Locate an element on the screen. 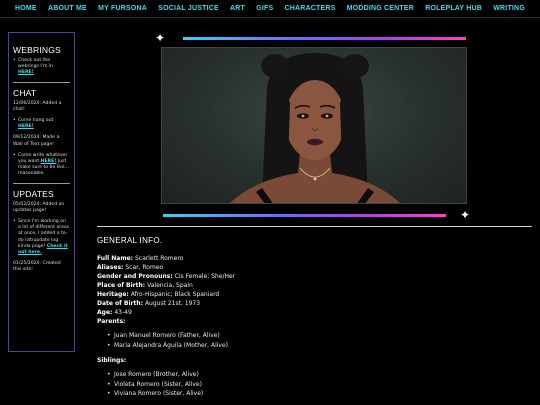 This screenshot has height=405, width=540. section-title: GENERAL INFO. is located at coordinates (130, 240).